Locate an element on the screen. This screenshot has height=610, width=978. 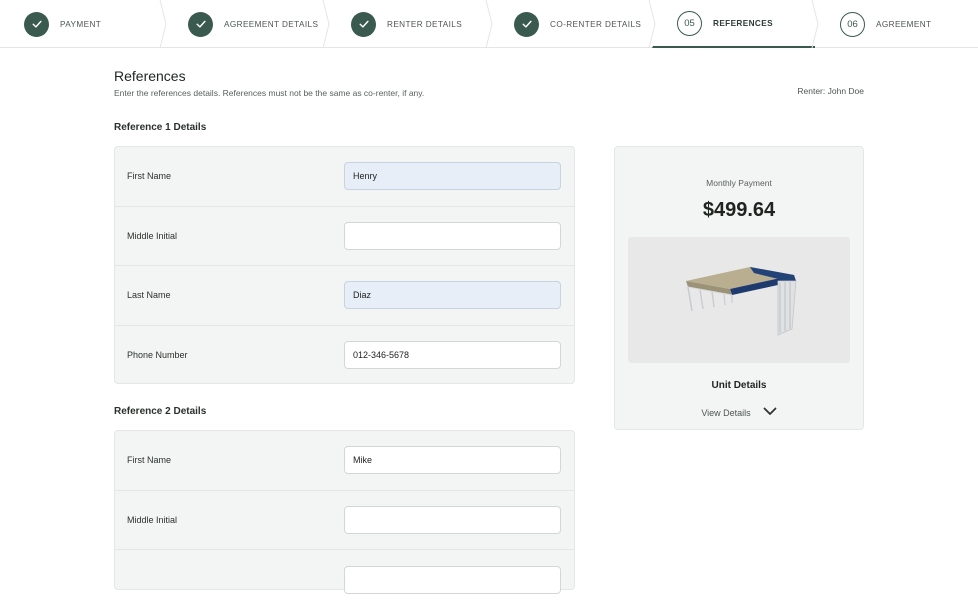
reference-2-first-name-input: Mike is located at coordinates (452, 460).